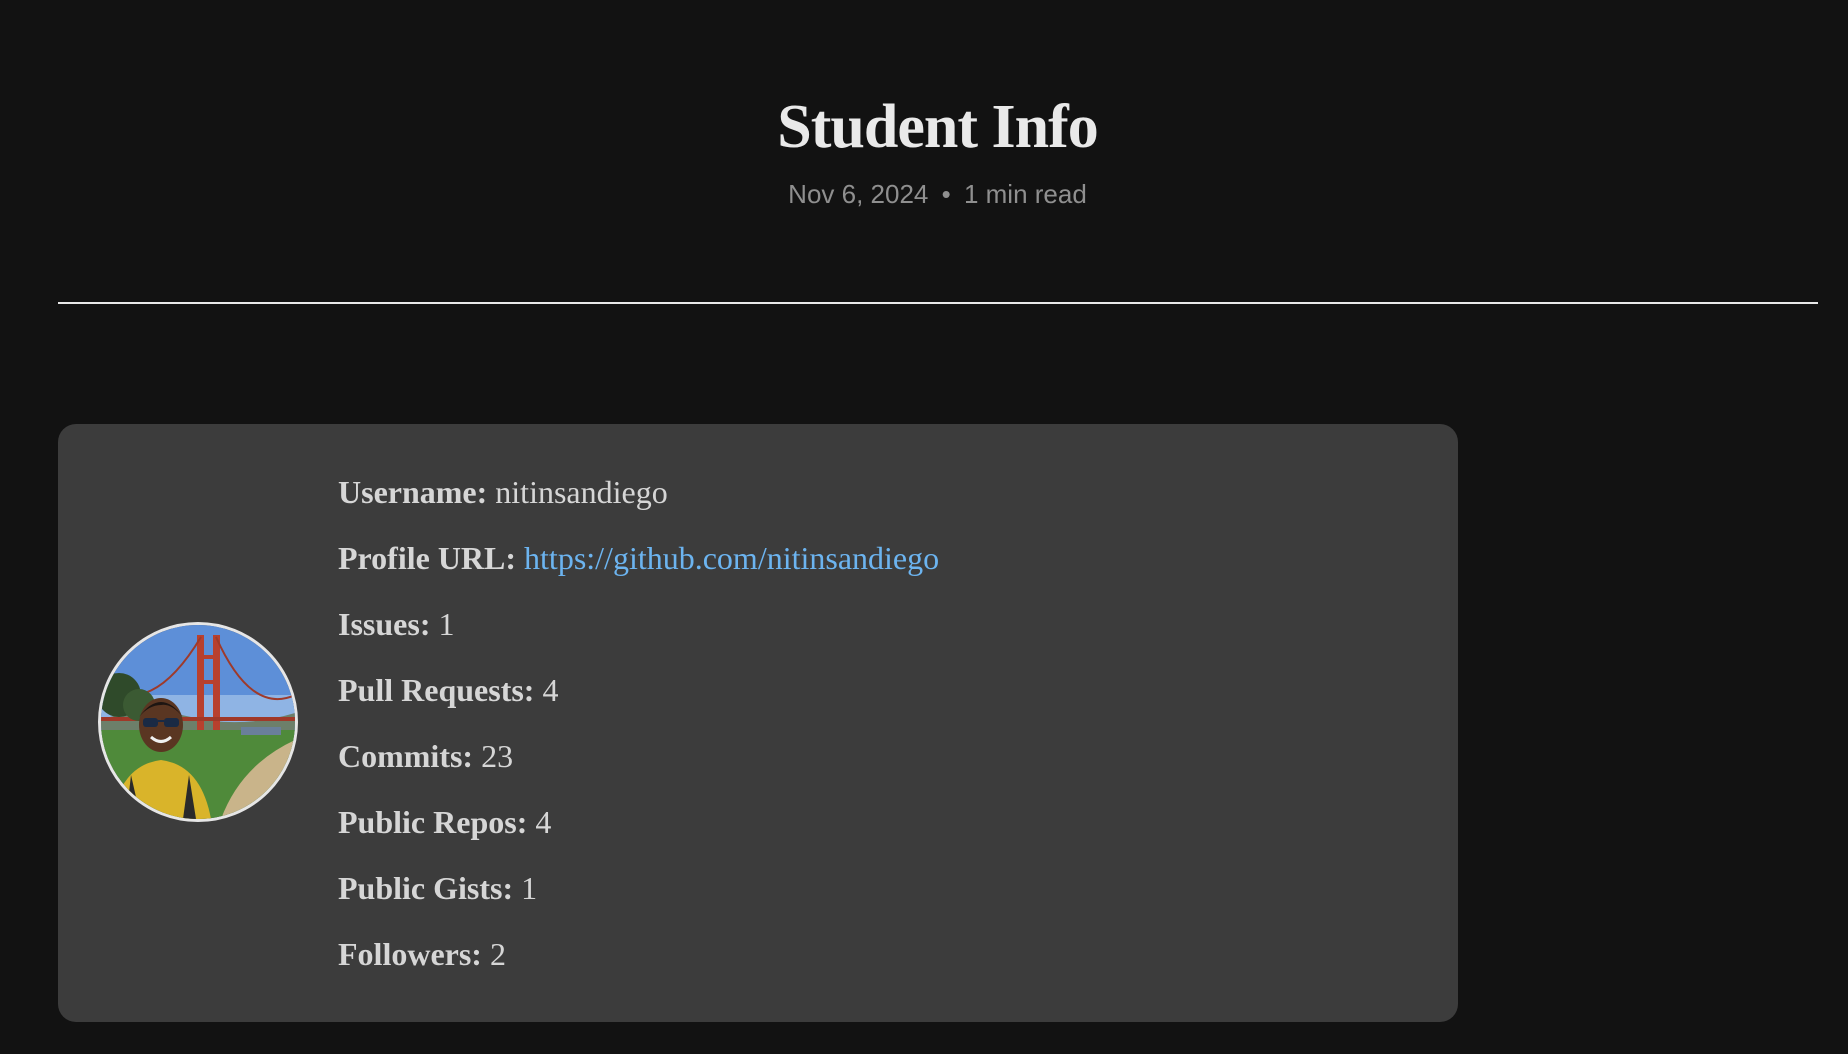 The image size is (1848, 1054). I want to click on issues-label: Issues:, so click(384, 624).